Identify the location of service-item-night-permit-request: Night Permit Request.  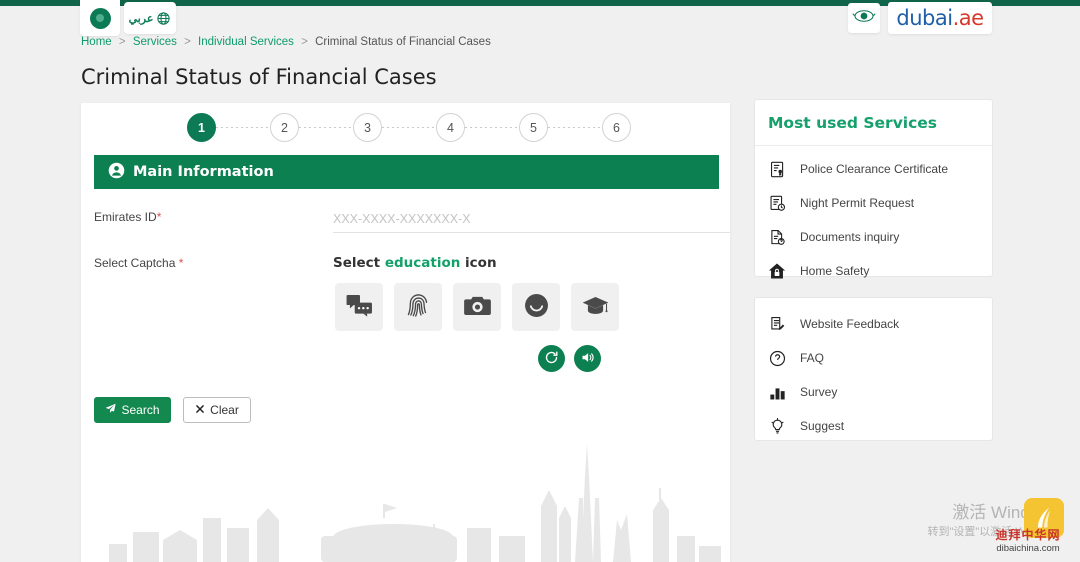
(873, 203).